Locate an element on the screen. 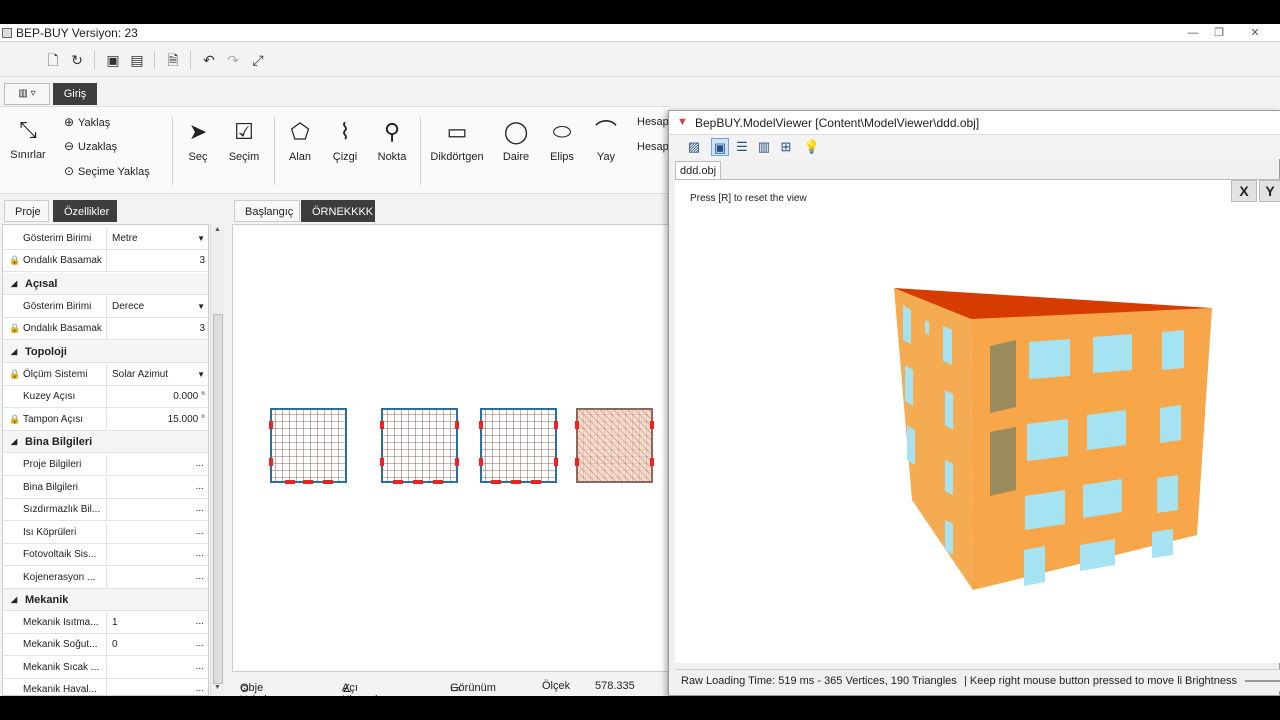 This screenshot has height=720, width=1280. sinirlar-button: ⤡ Sınırlar is located at coordinates (28, 139).